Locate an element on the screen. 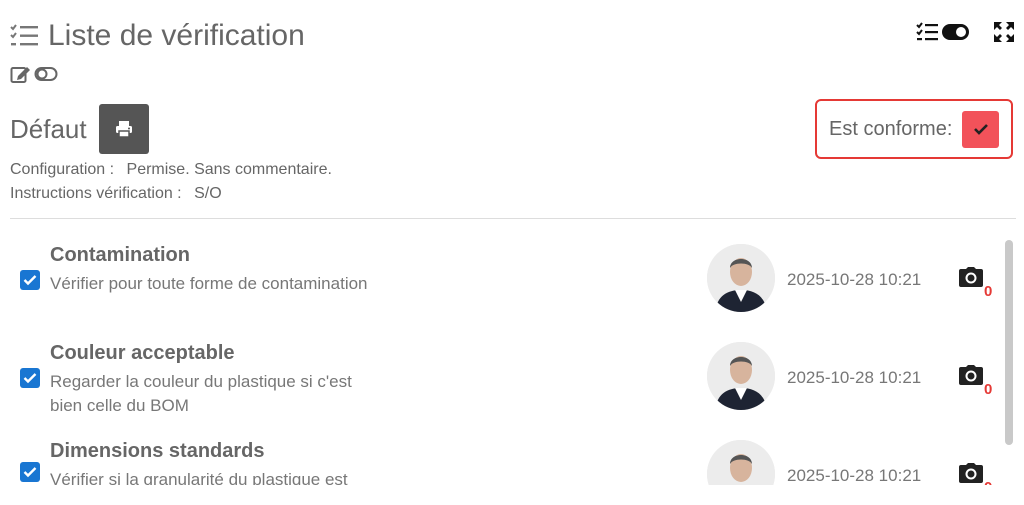  conform-box: Est conforme: is located at coordinates (914, 129).